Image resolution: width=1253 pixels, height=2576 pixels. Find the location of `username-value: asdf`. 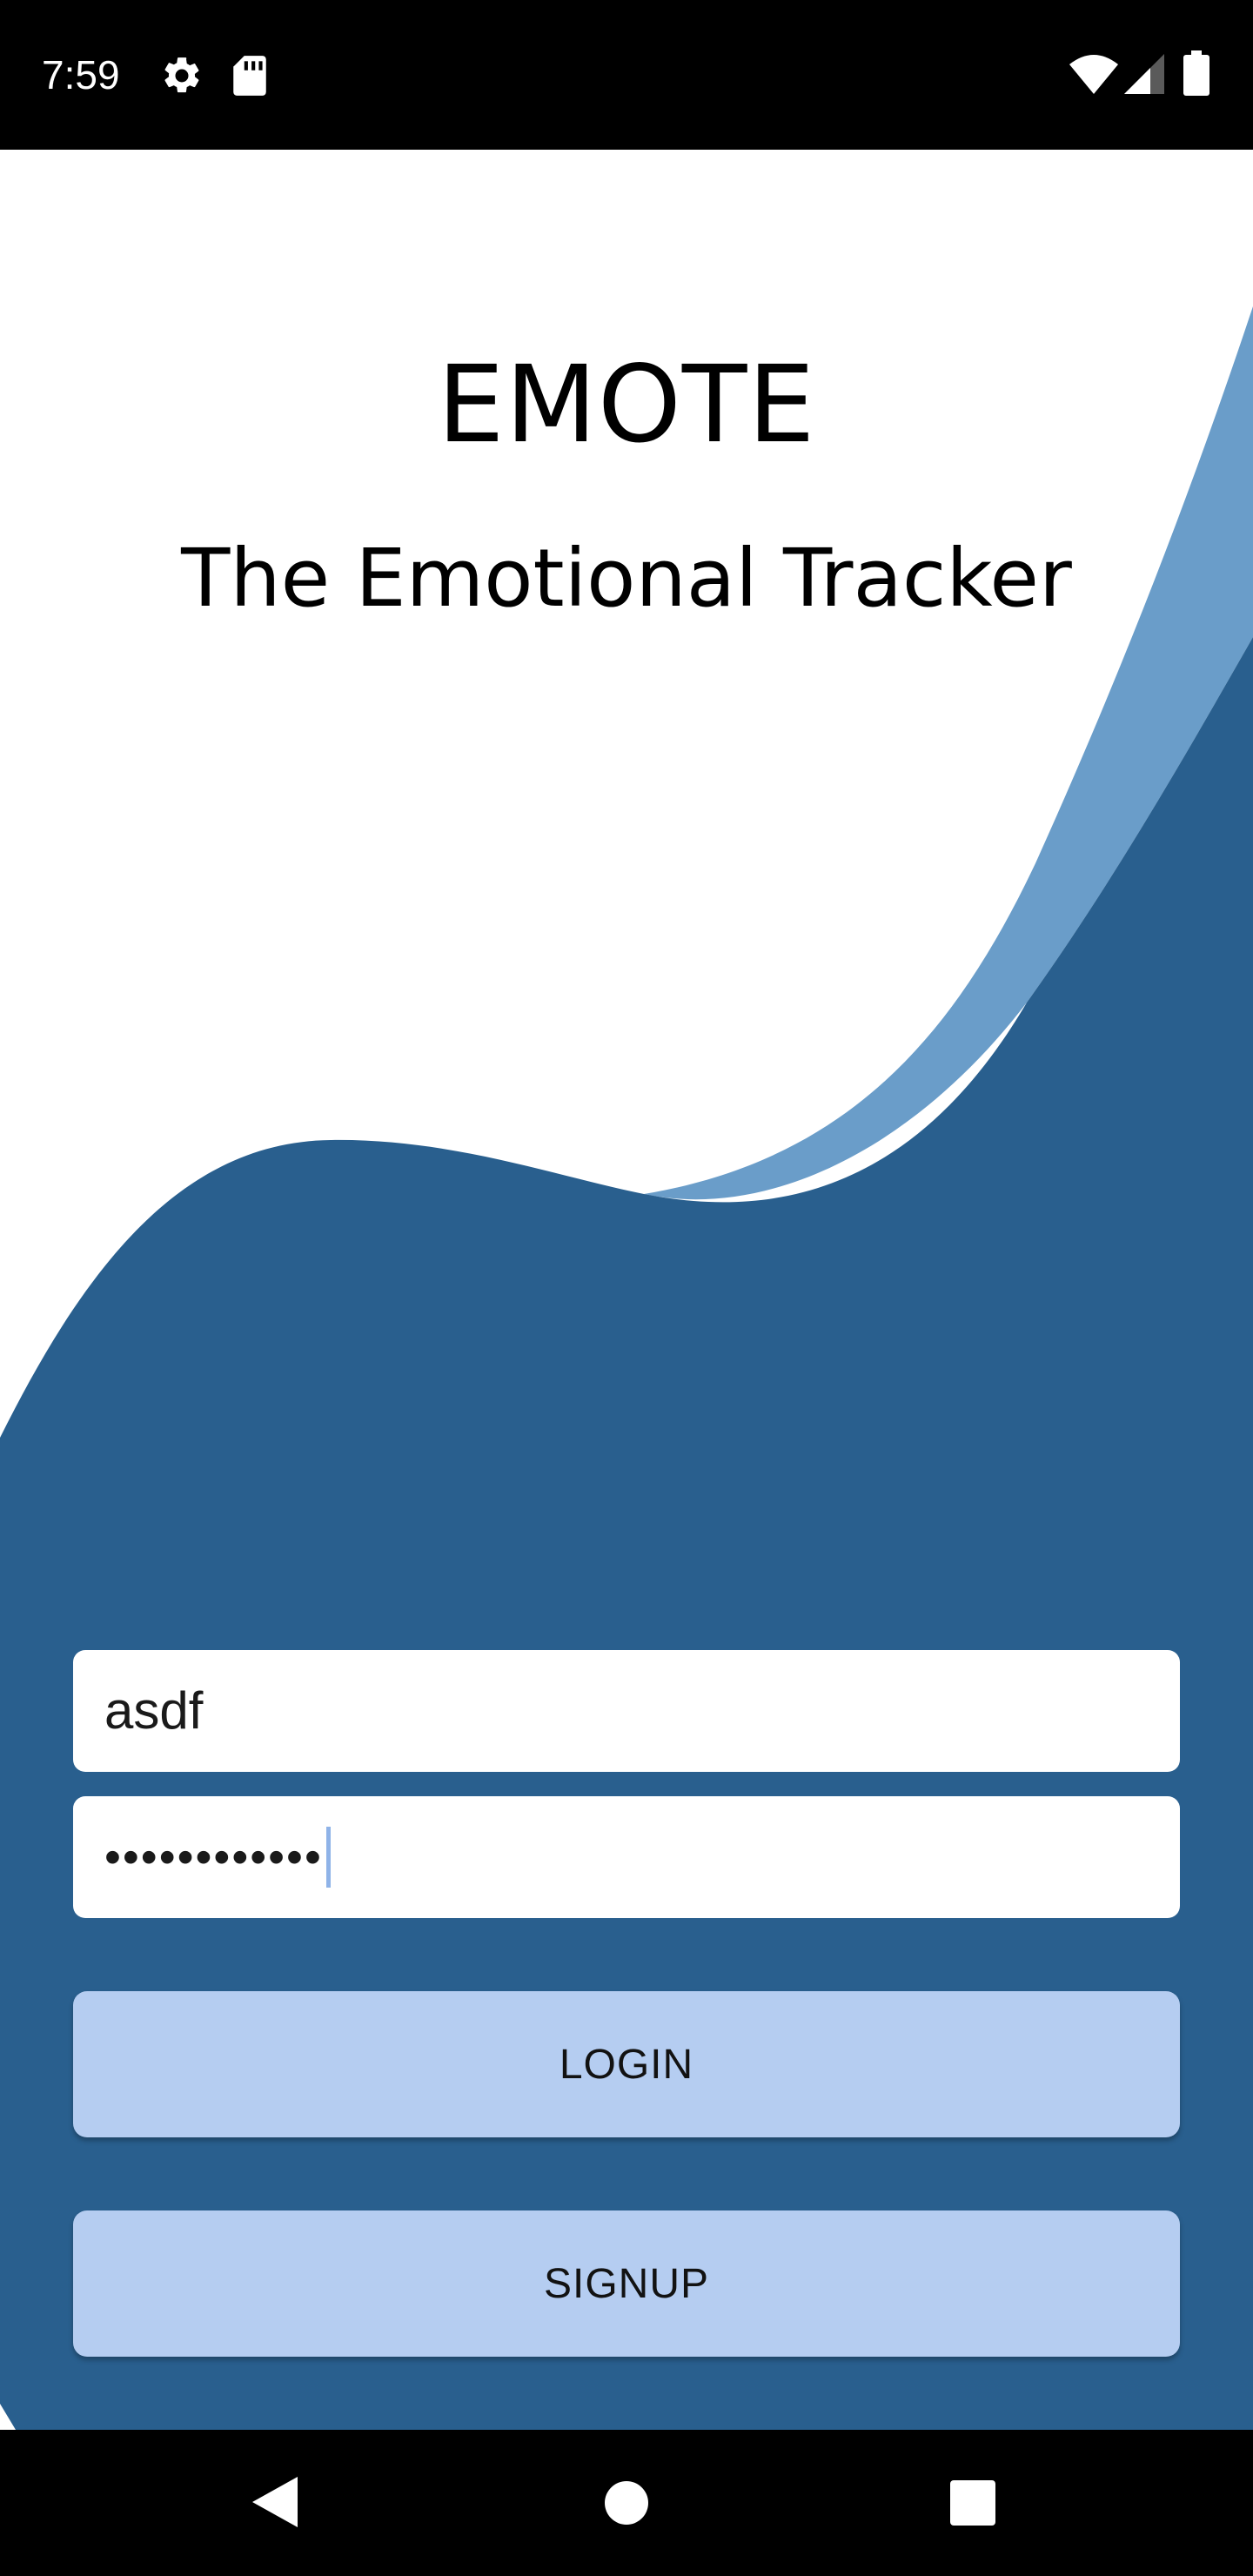

username-value: asdf is located at coordinates (154, 1710).